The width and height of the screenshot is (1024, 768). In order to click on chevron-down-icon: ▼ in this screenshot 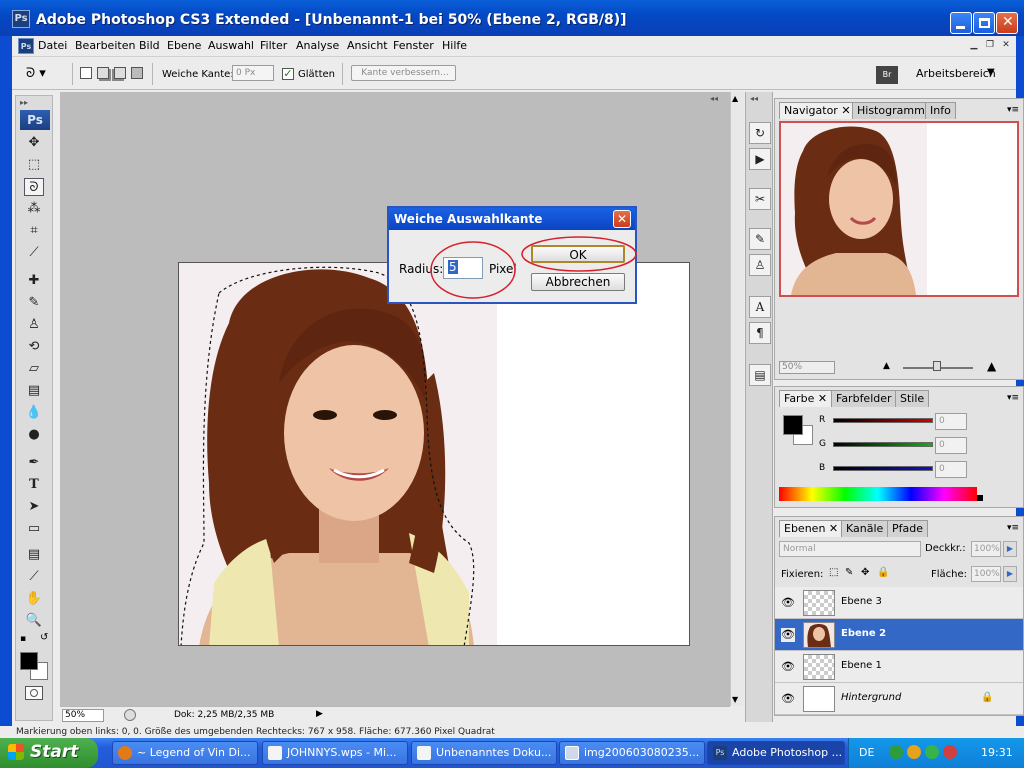, I will do `click(991, 72)`.